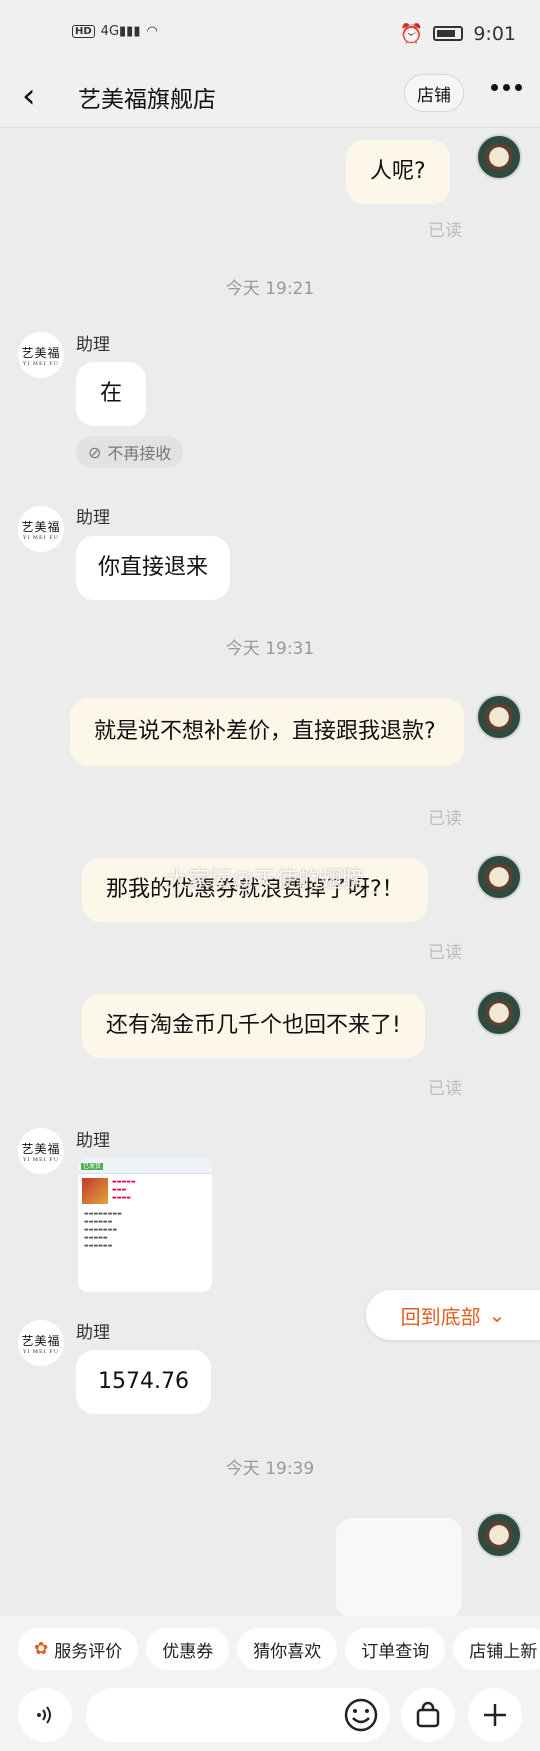  I want to click on status-bar: HD 4G▮▮▮ ◠ ⏰ 9:01, so click(270, 33).